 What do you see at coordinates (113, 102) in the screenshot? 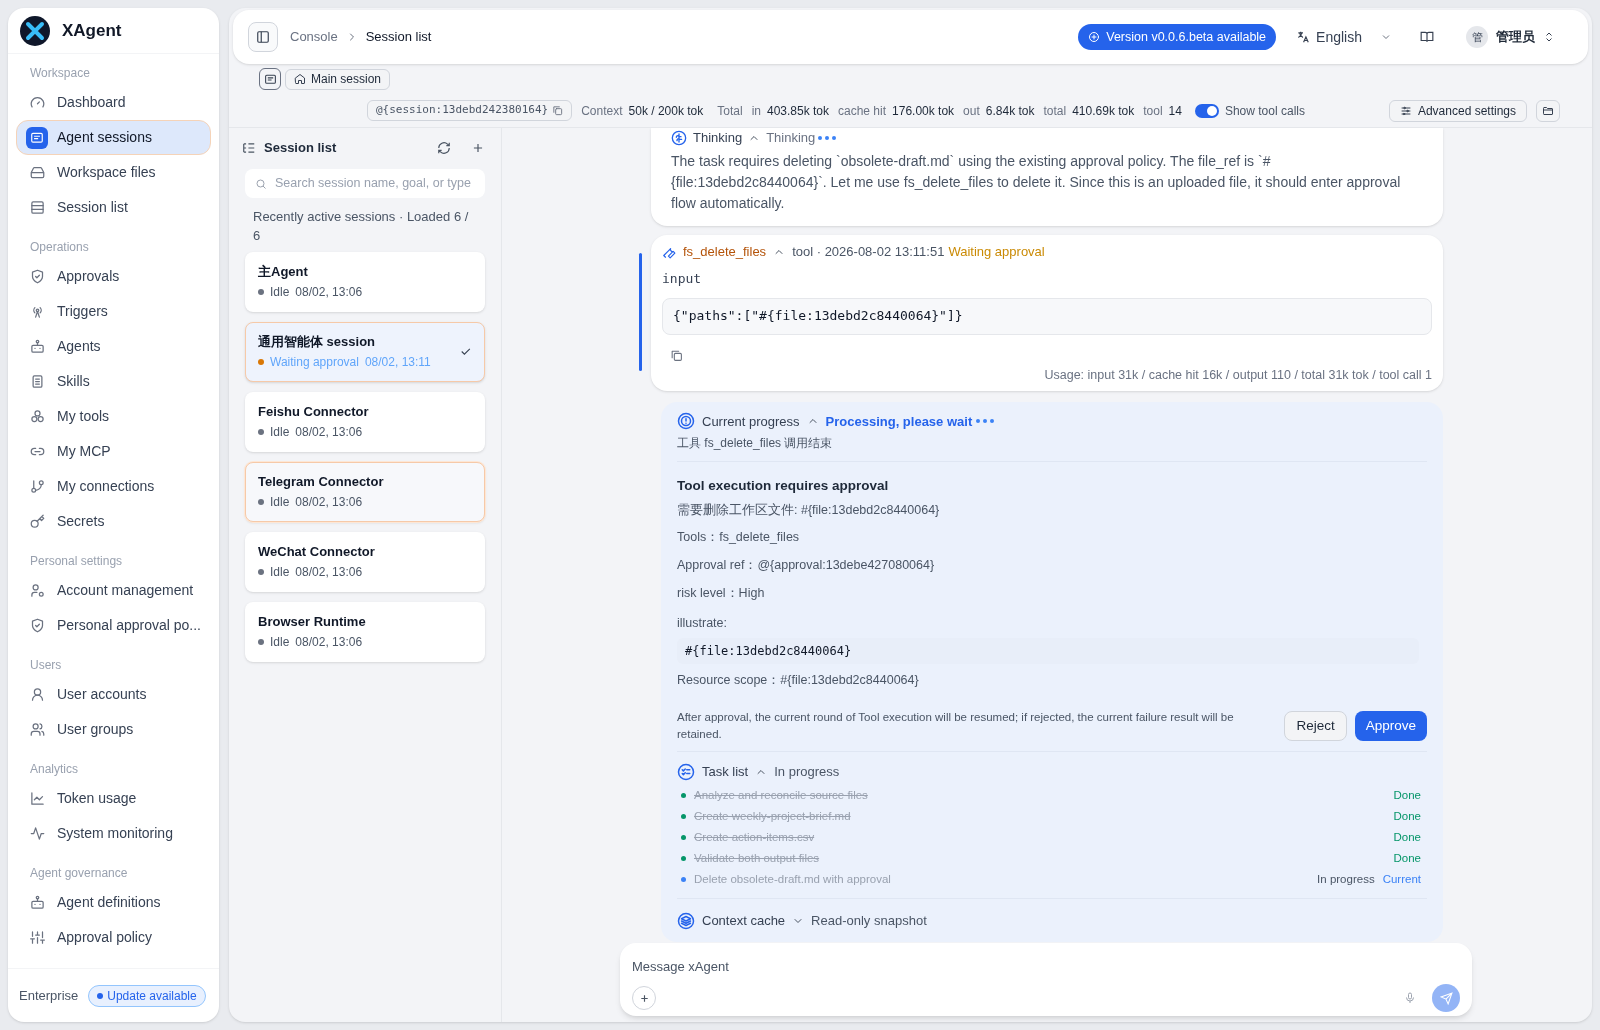
I see `nav-item: Dashboard` at bounding box center [113, 102].